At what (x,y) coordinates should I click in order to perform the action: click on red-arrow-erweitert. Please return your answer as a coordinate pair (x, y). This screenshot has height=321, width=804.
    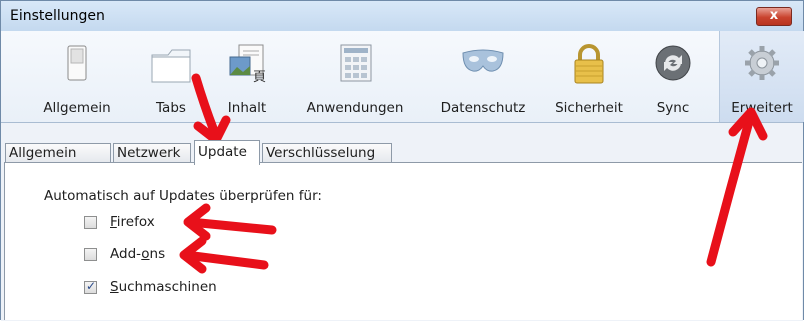
    Looking at the image, I should click on (730, 190).